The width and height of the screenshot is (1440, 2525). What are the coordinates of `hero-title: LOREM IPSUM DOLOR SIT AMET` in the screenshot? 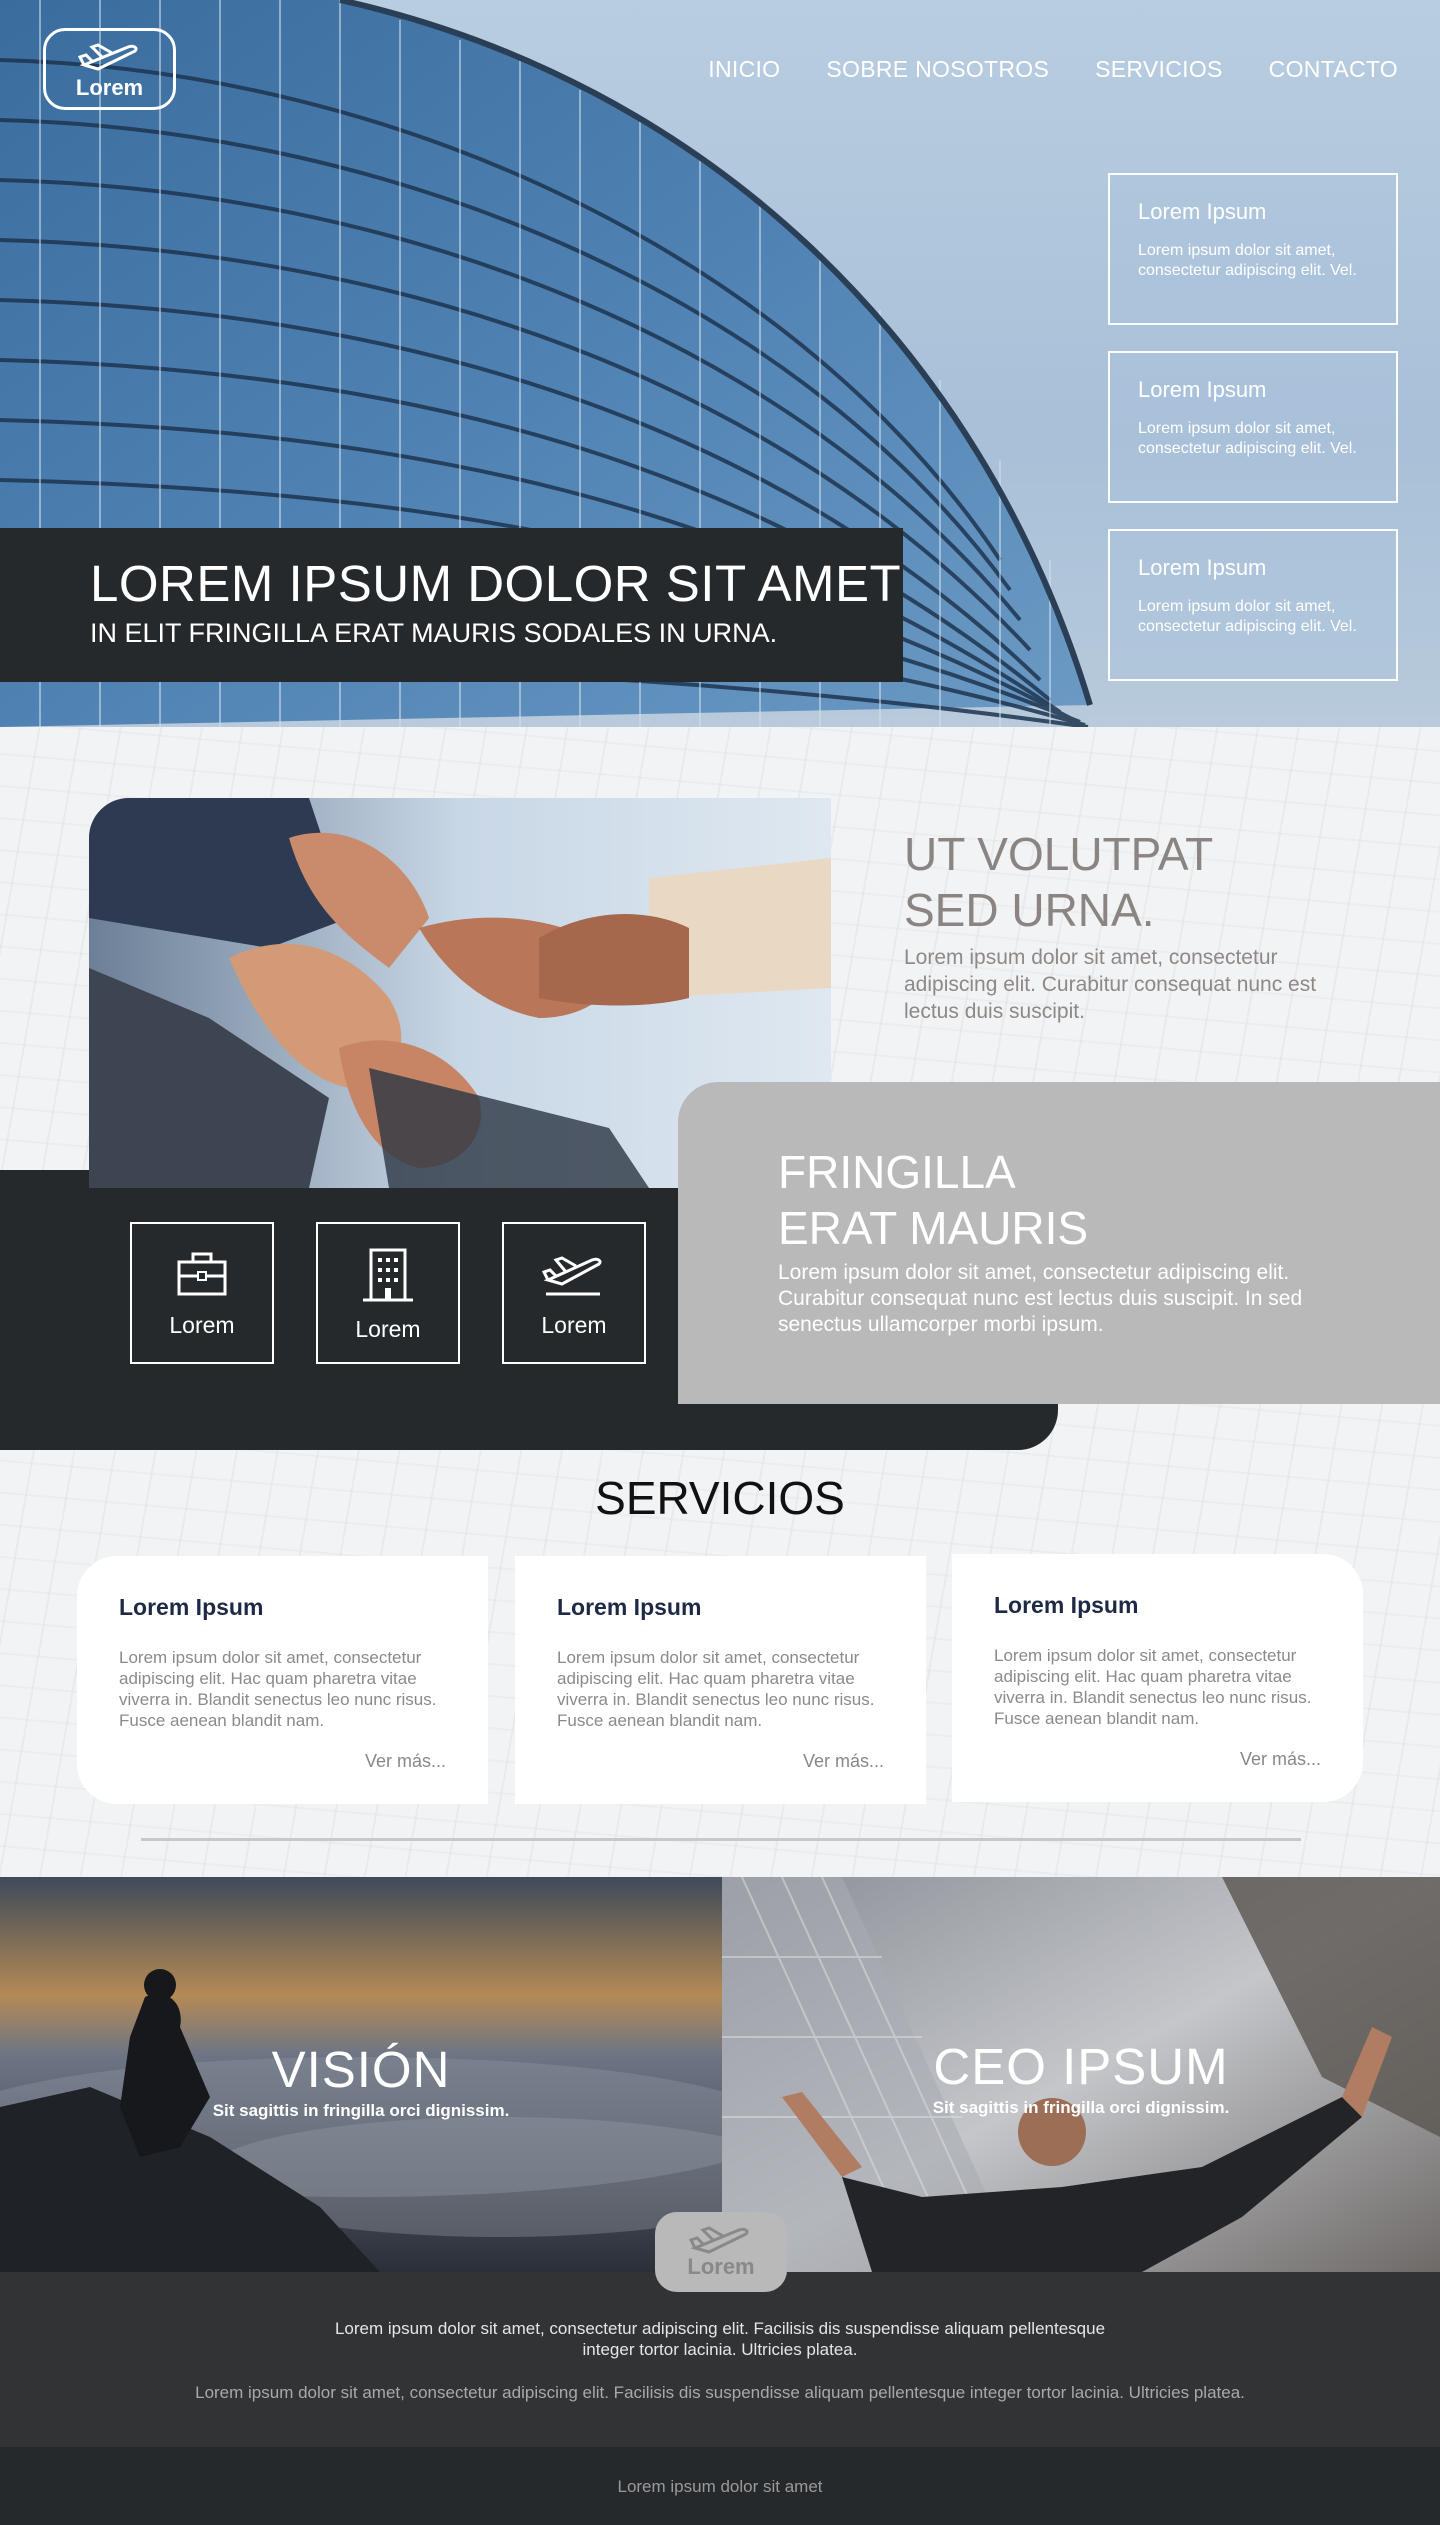 It's located at (496, 583).